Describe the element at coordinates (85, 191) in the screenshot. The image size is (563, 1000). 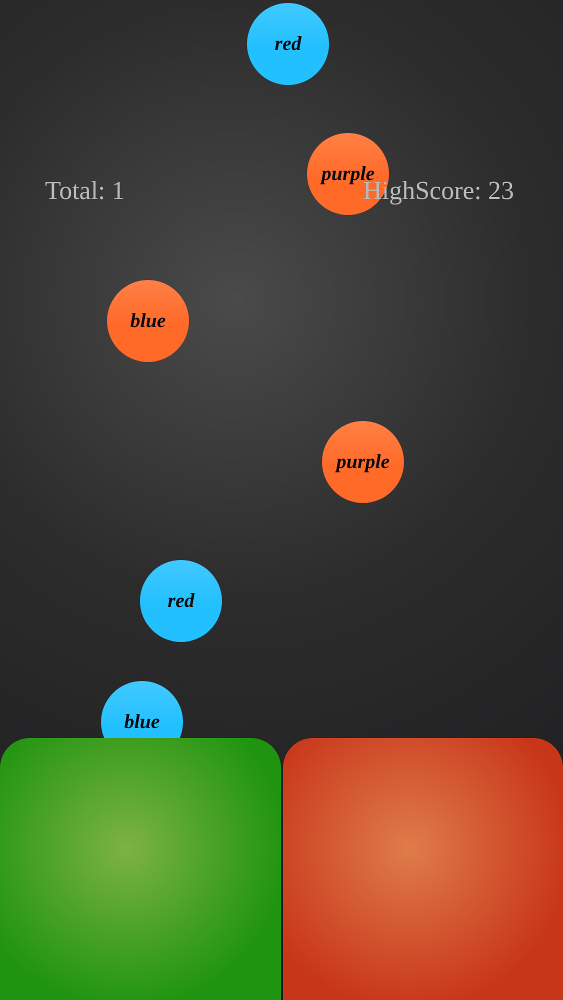
I see `total-score: Total: 1` at that location.